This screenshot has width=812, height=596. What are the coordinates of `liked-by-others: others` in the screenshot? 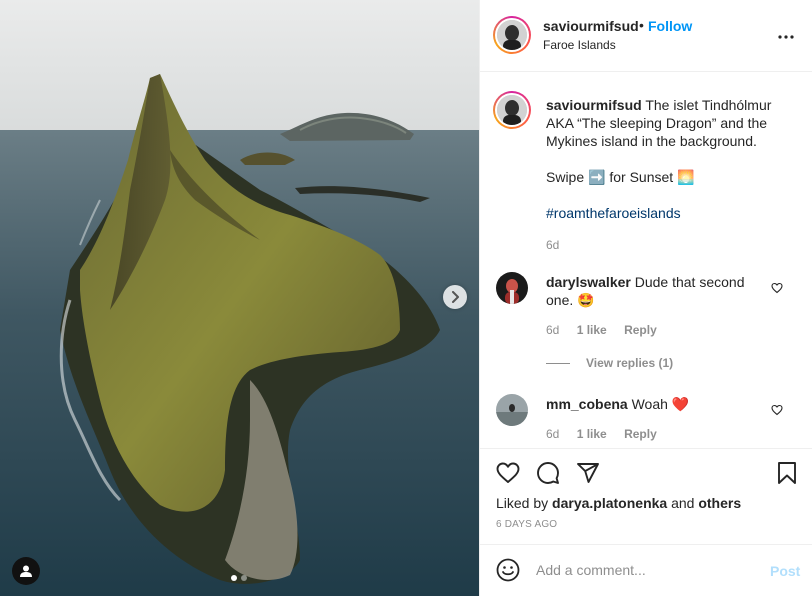 It's located at (719, 503).